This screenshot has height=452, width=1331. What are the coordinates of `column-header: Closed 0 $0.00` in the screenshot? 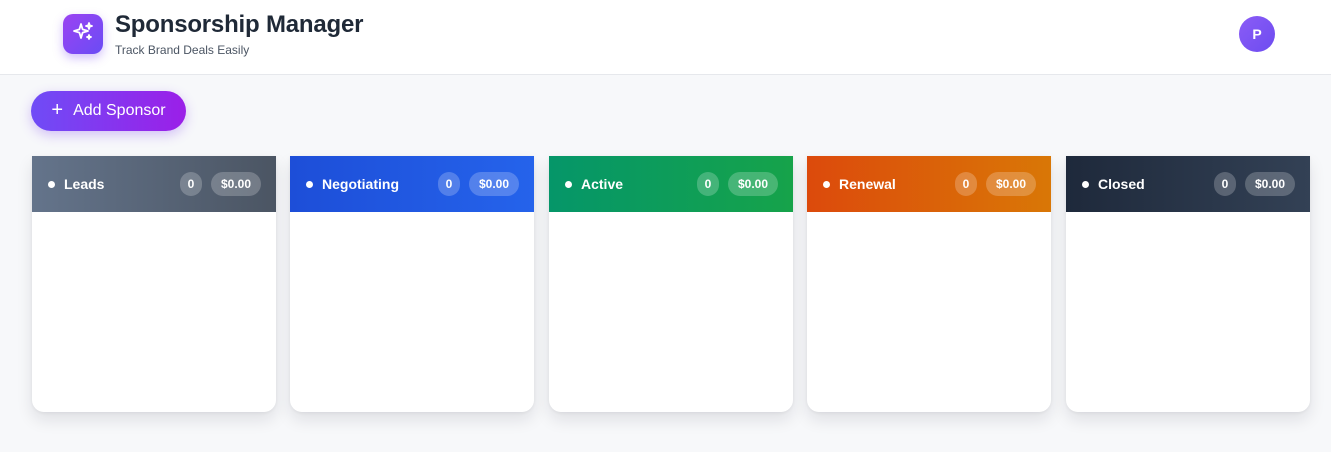 It's located at (1188, 184).